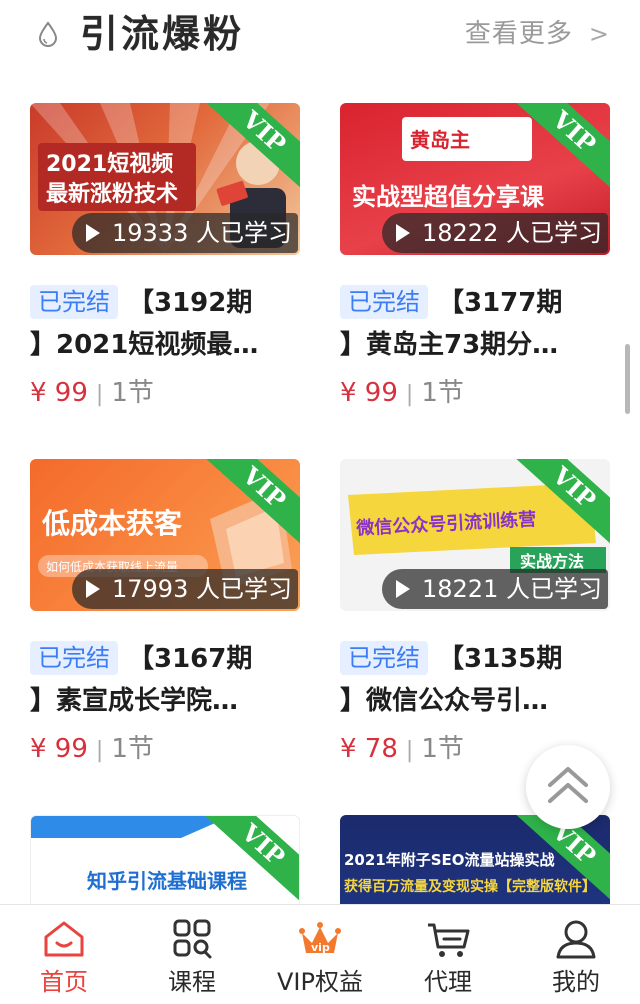 This screenshot has height=1004, width=640. What do you see at coordinates (448, 982) in the screenshot?
I see `tab-label: 代理` at bounding box center [448, 982].